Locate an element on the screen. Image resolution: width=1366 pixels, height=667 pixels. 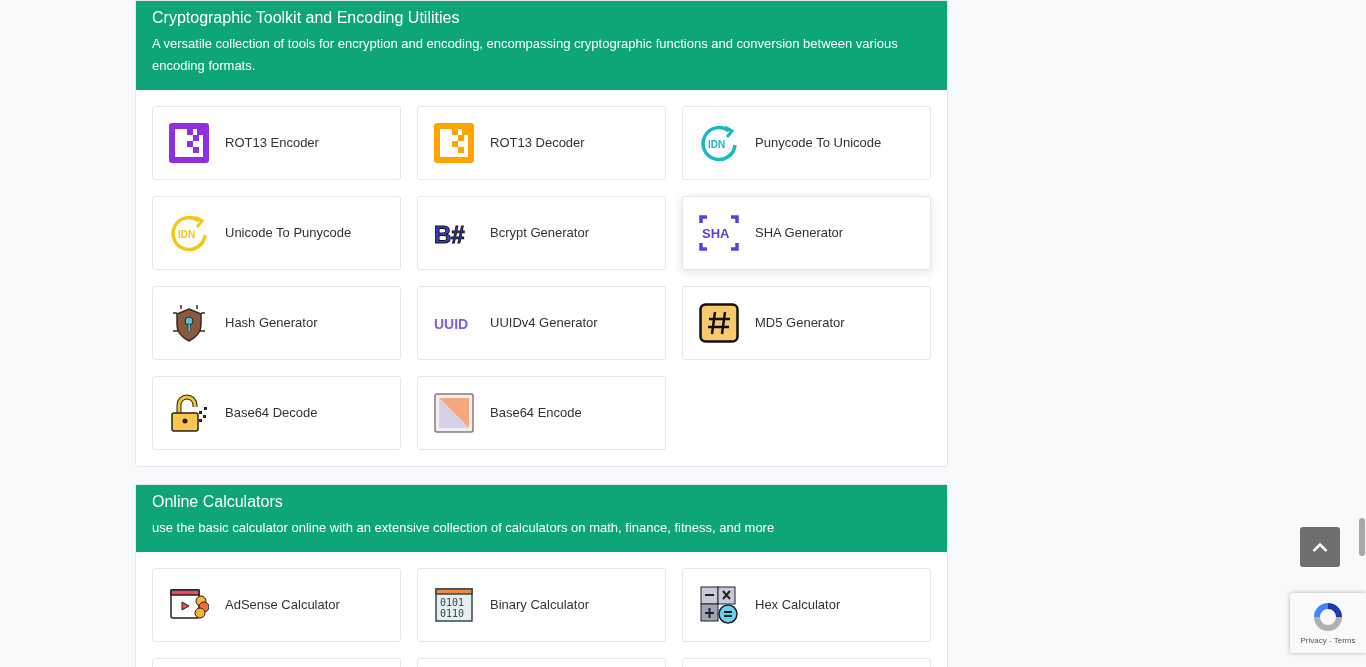
b-hash-icon: B# is located at coordinates (454, 233).